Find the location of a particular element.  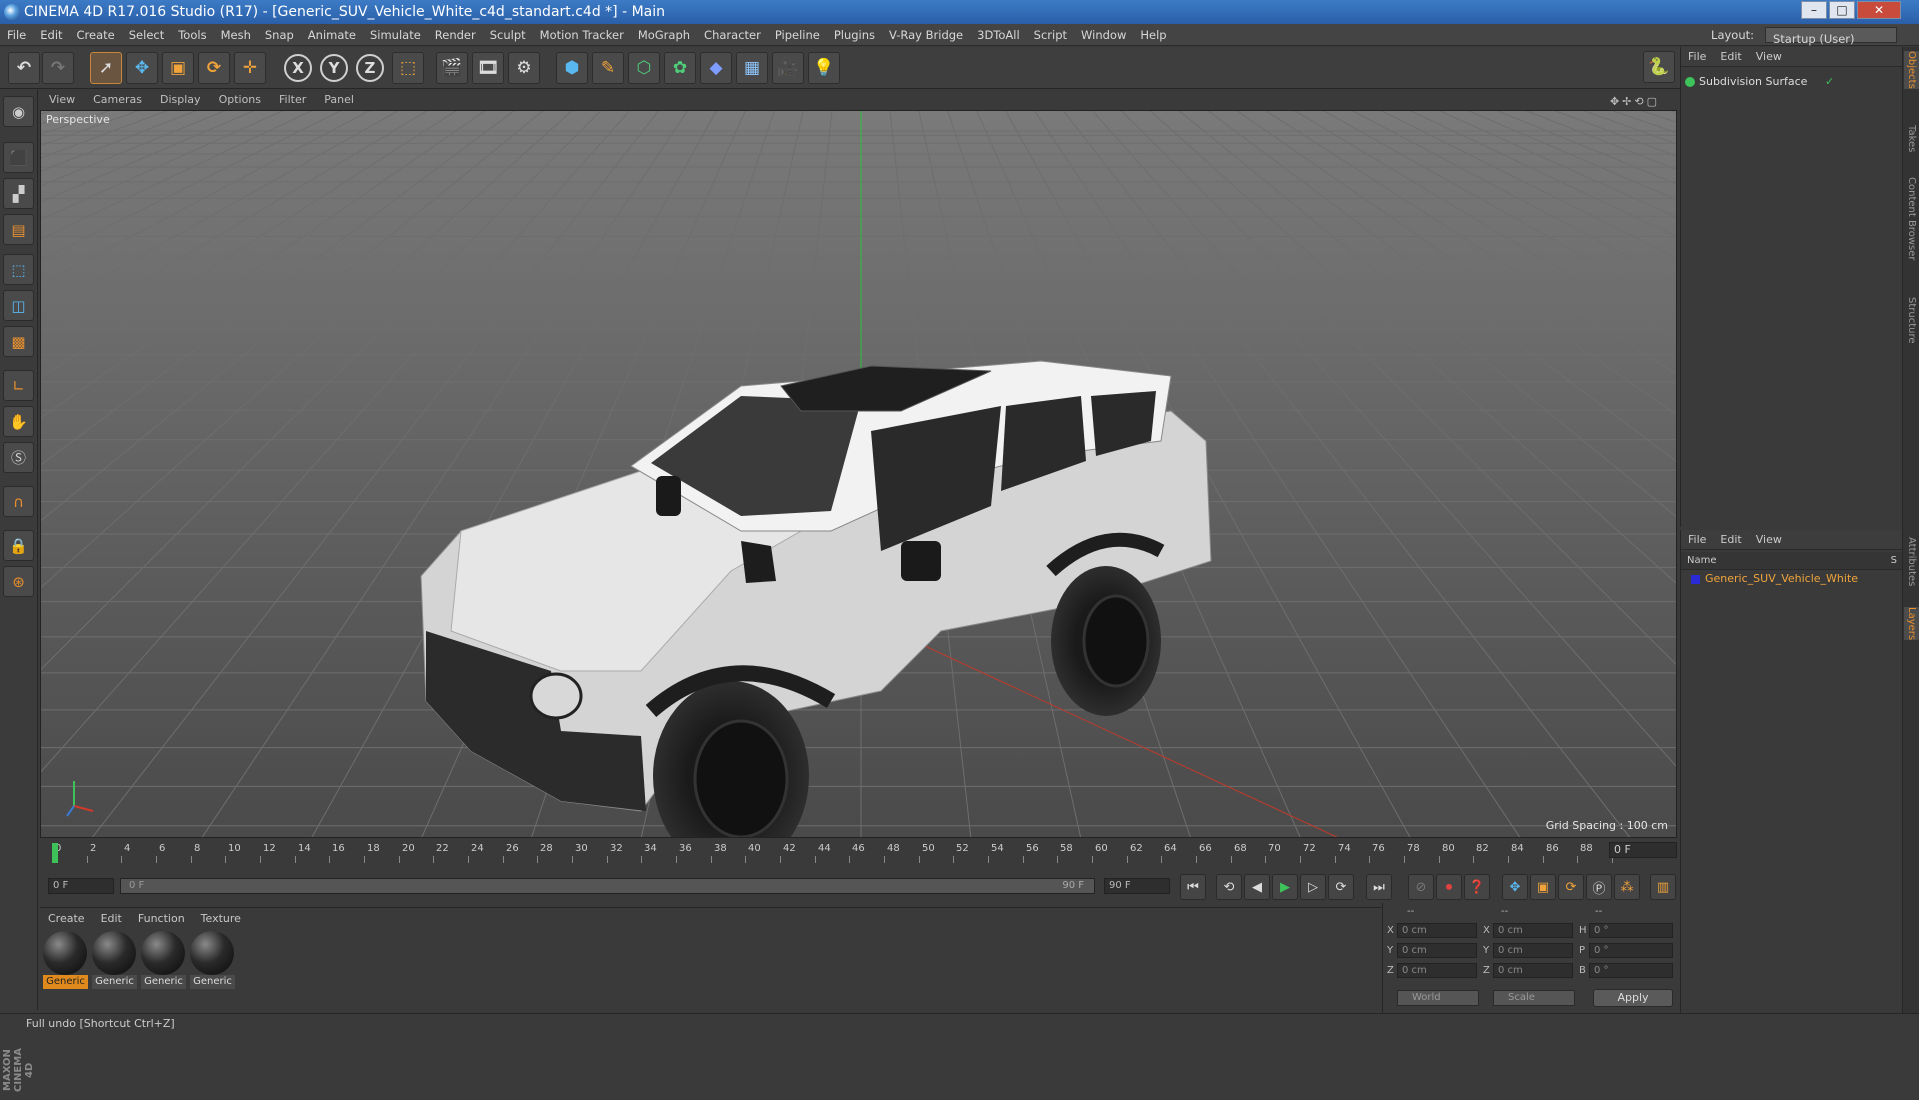

previous-key-icon: ⟲ is located at coordinates (1229, 887).